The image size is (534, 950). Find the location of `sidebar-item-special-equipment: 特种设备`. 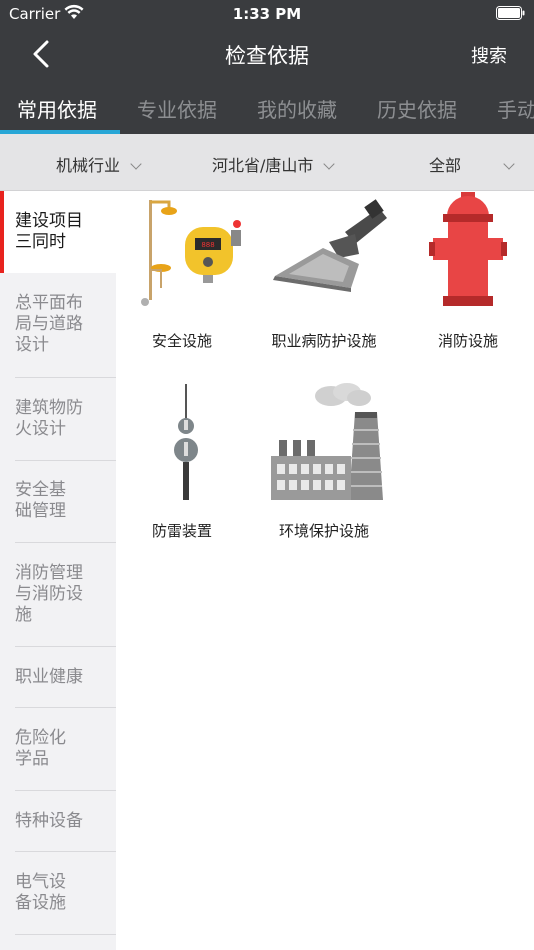

sidebar-item-special-equipment: 特种设备 is located at coordinates (58, 821).